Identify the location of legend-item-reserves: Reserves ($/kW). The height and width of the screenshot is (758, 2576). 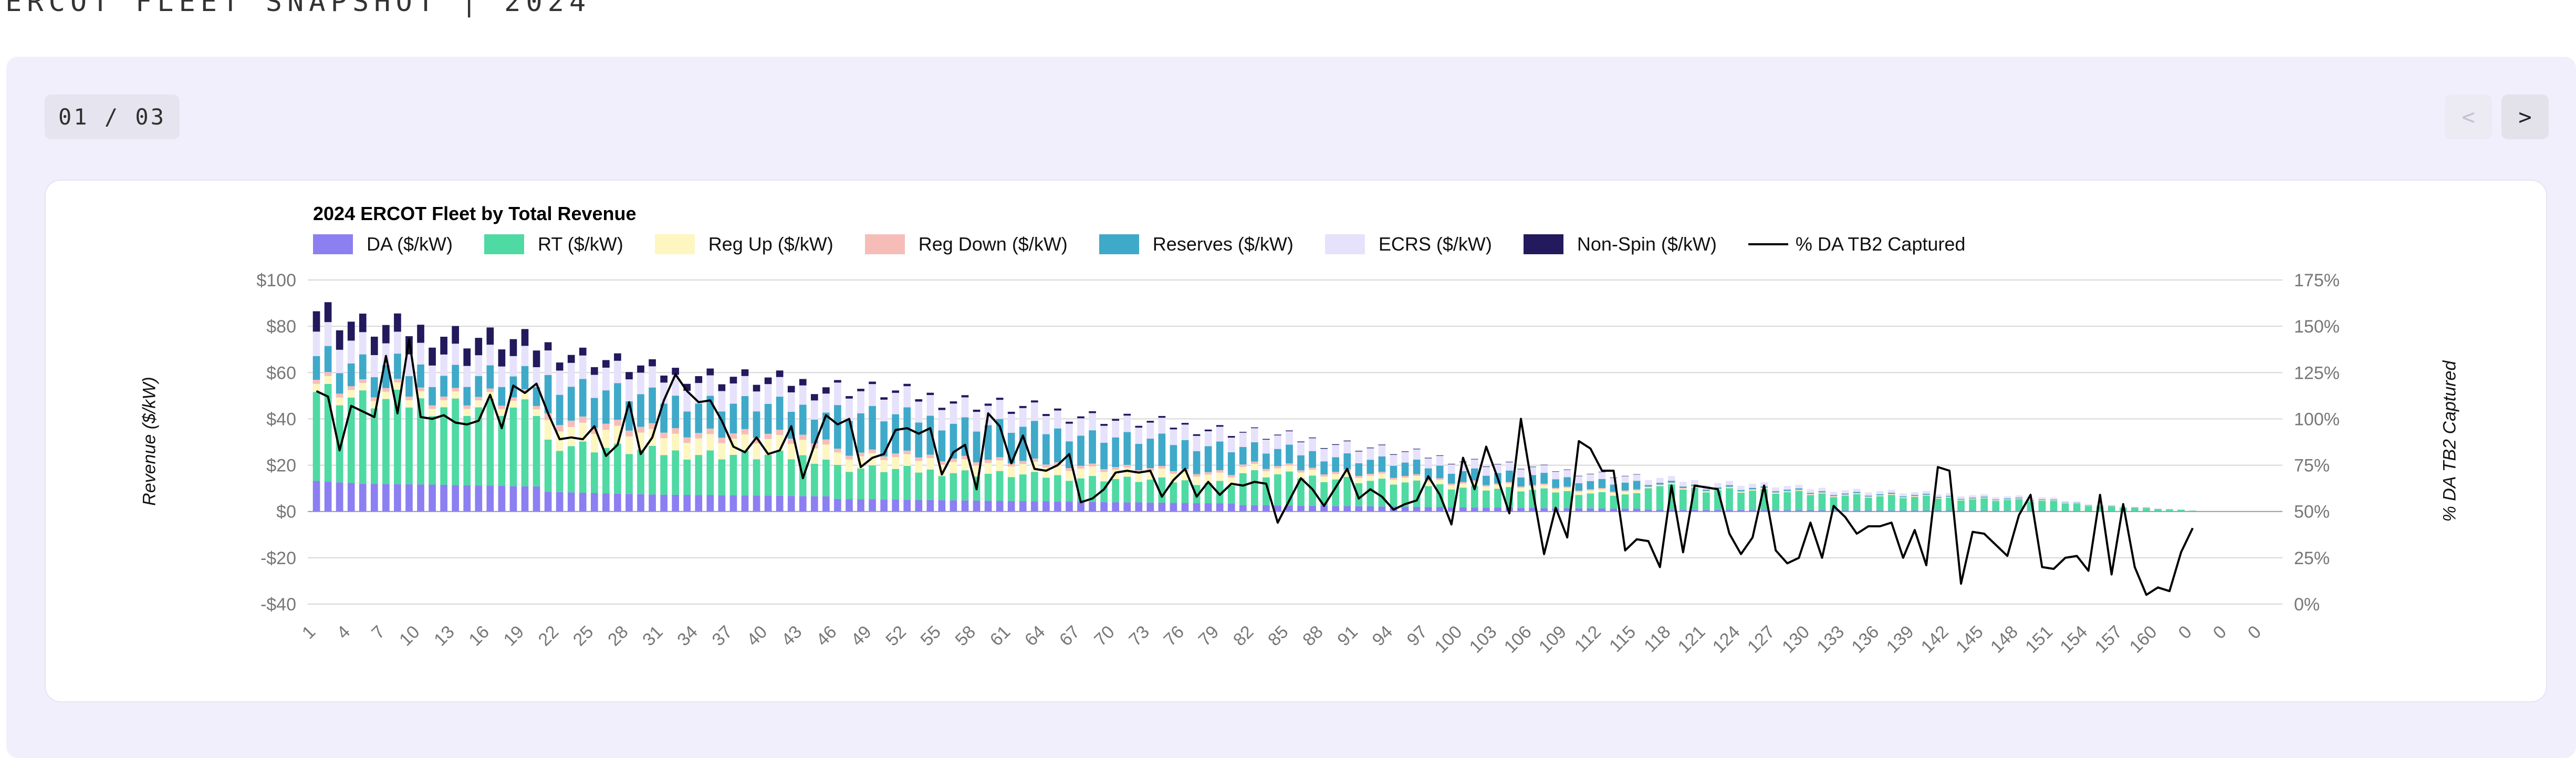
(1196, 244).